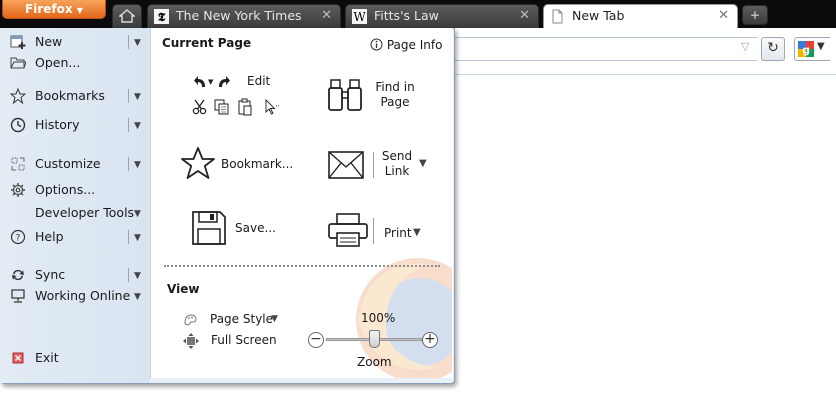 The image size is (836, 414). I want to click on star-icon, so click(198, 163).